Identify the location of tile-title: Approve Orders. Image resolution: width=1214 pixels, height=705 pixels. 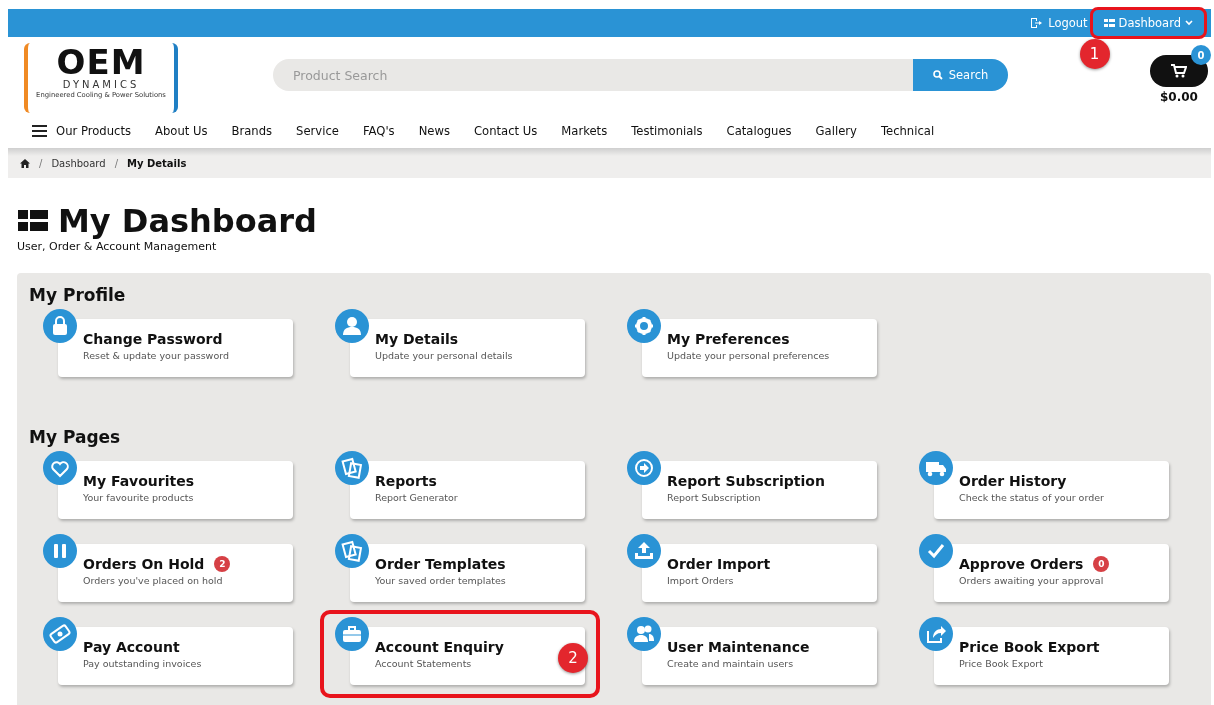
(1021, 564).